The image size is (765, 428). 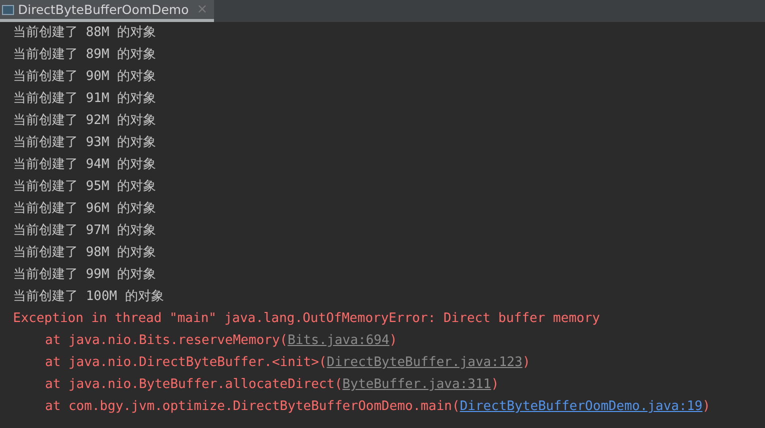 I want to click on console-line: 当前创建了 94M 的对象, so click(x=85, y=165).